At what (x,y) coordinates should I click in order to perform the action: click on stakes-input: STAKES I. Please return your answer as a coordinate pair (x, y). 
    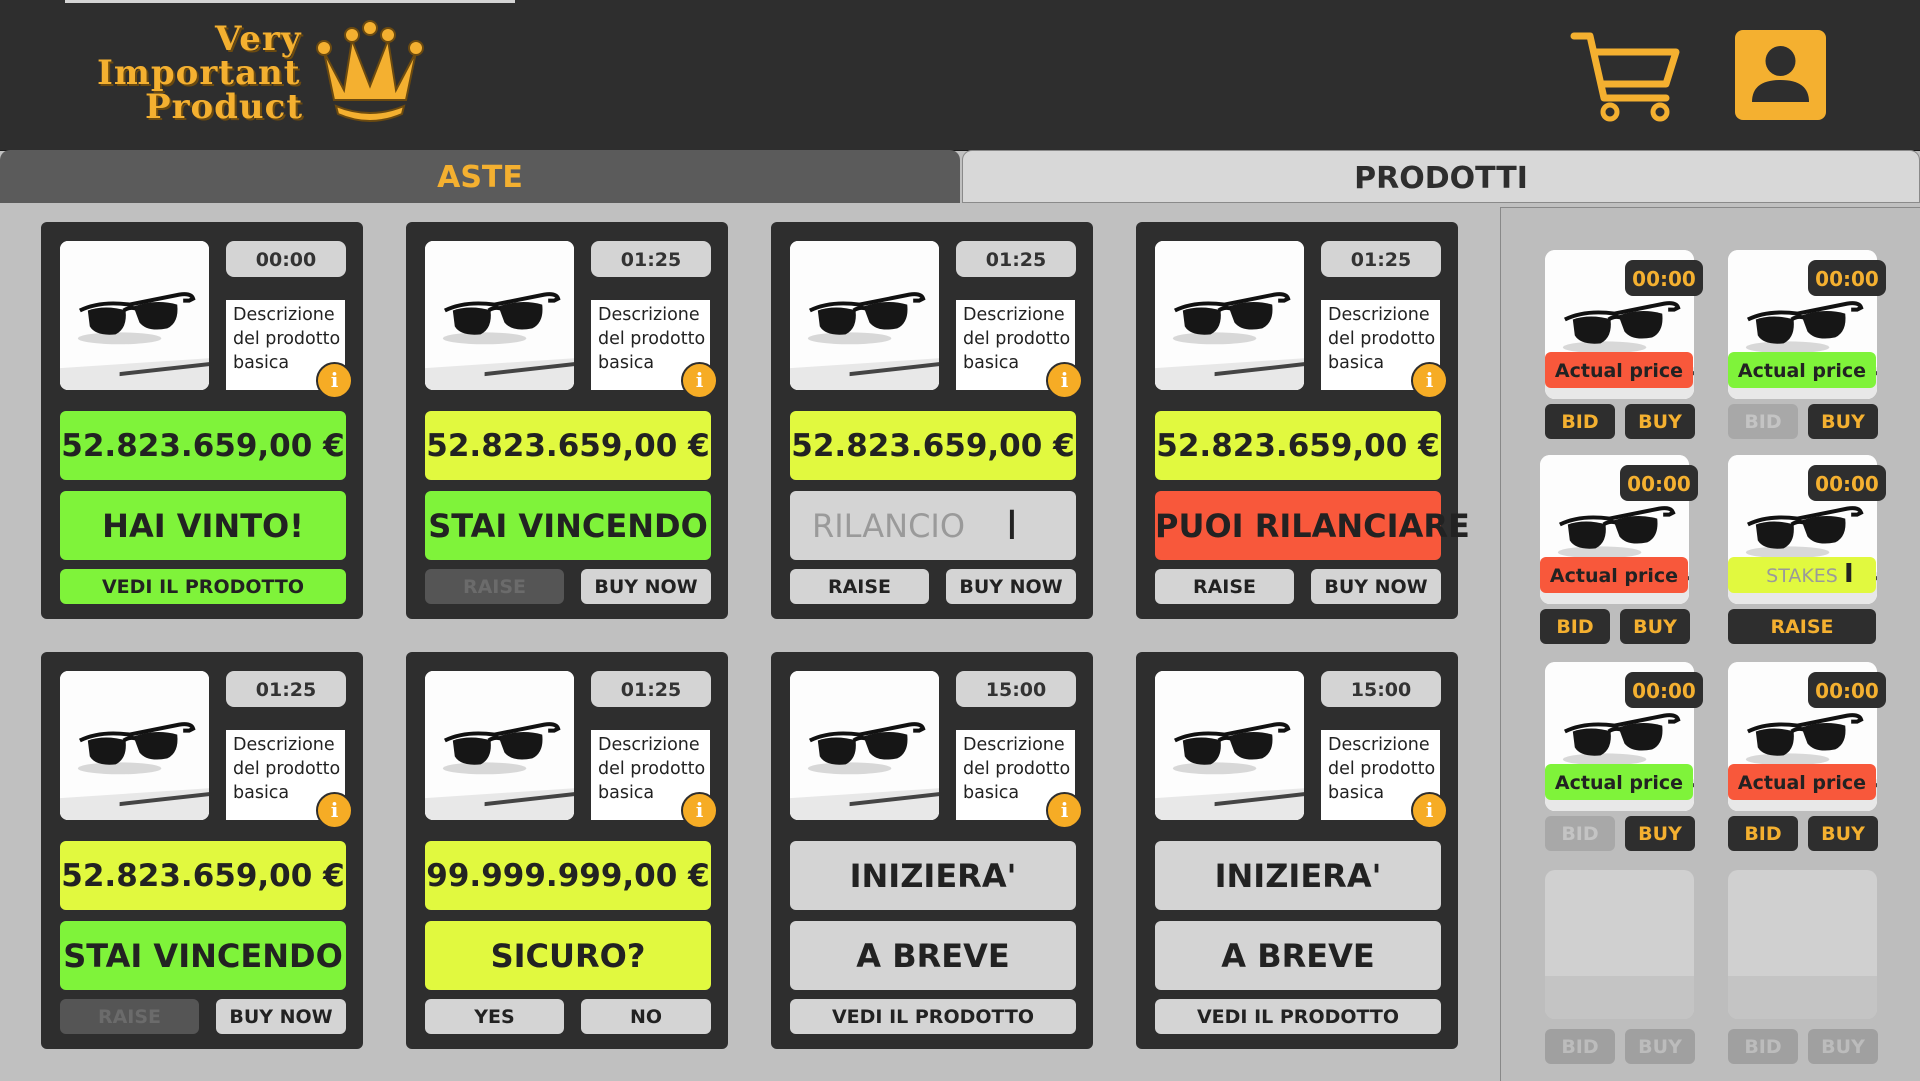
    Looking at the image, I should click on (1802, 575).